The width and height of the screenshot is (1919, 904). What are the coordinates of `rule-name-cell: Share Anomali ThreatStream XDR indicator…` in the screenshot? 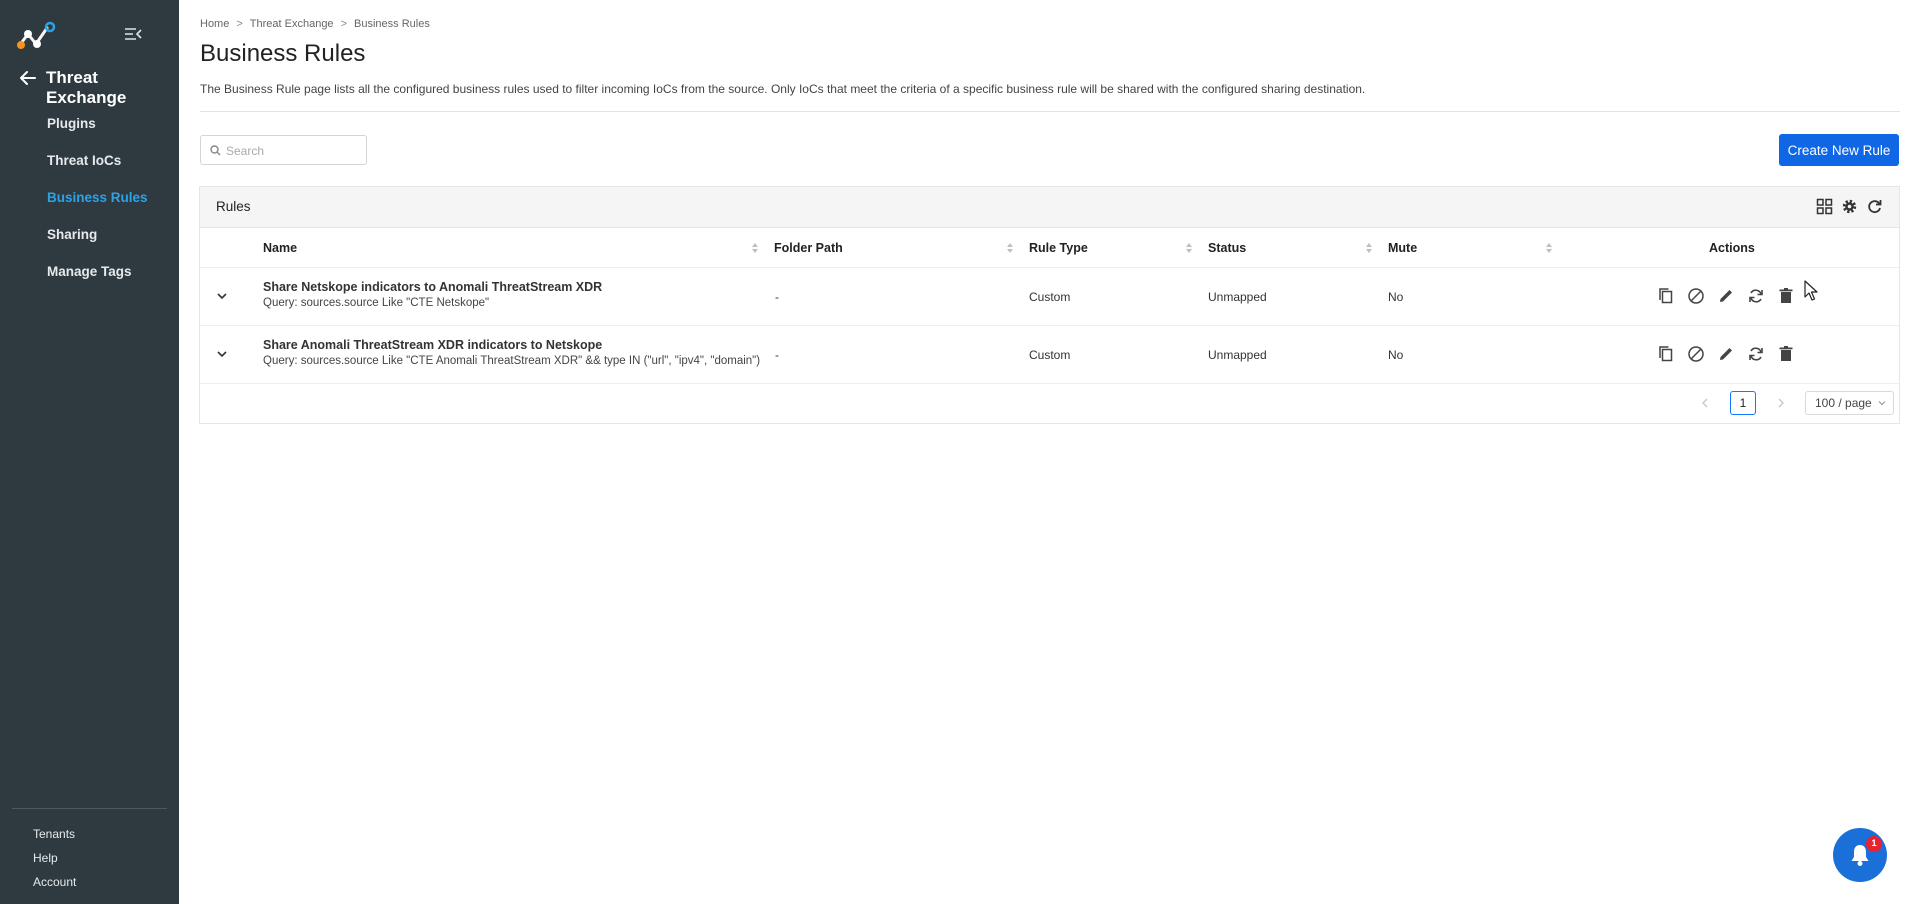 It's located at (511, 352).